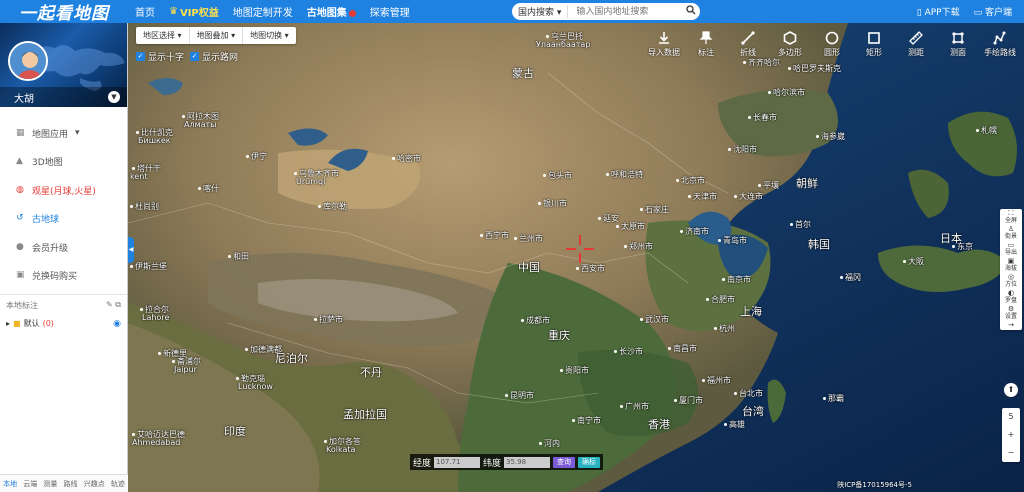 The image size is (1024, 492). Describe the element at coordinates (1011, 281) in the screenshot. I see `bearing-button: ◎ 方位` at that location.